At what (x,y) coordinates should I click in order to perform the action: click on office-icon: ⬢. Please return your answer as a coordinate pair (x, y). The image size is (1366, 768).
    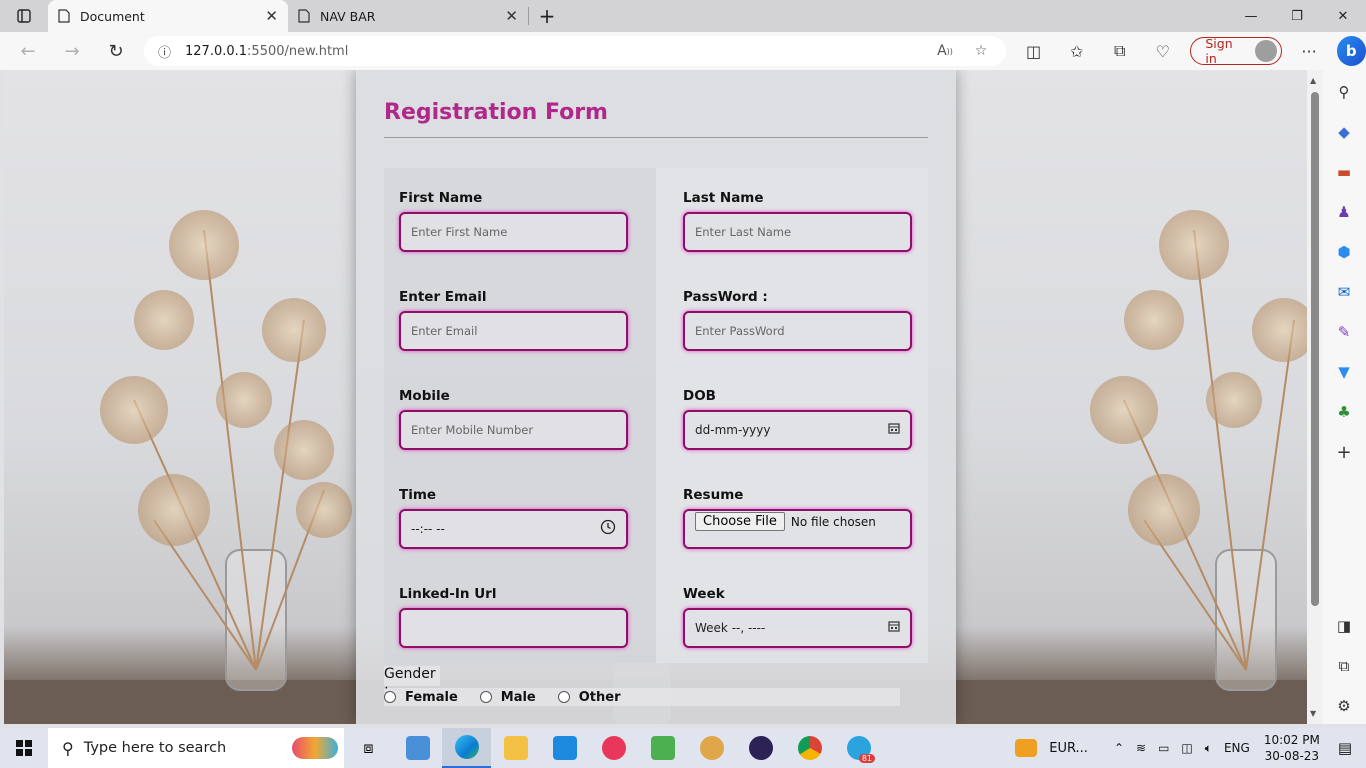
    Looking at the image, I should click on (1344, 252).